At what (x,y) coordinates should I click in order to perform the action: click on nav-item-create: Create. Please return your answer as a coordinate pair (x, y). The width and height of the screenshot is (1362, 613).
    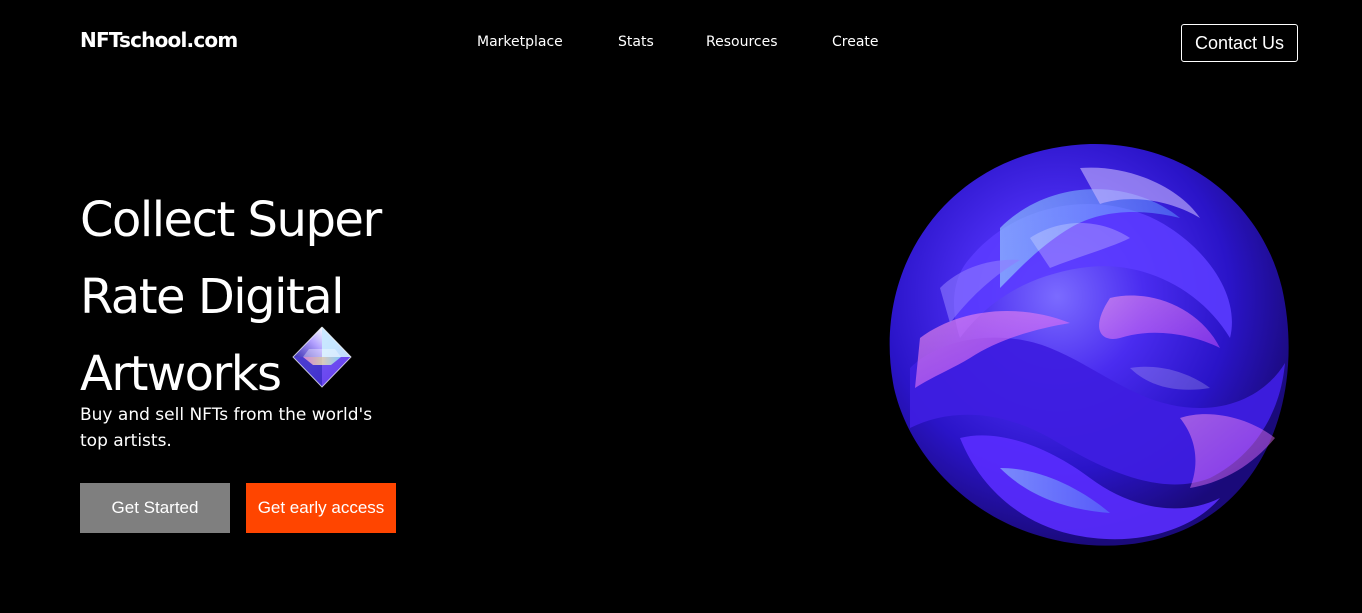
    Looking at the image, I should click on (855, 42).